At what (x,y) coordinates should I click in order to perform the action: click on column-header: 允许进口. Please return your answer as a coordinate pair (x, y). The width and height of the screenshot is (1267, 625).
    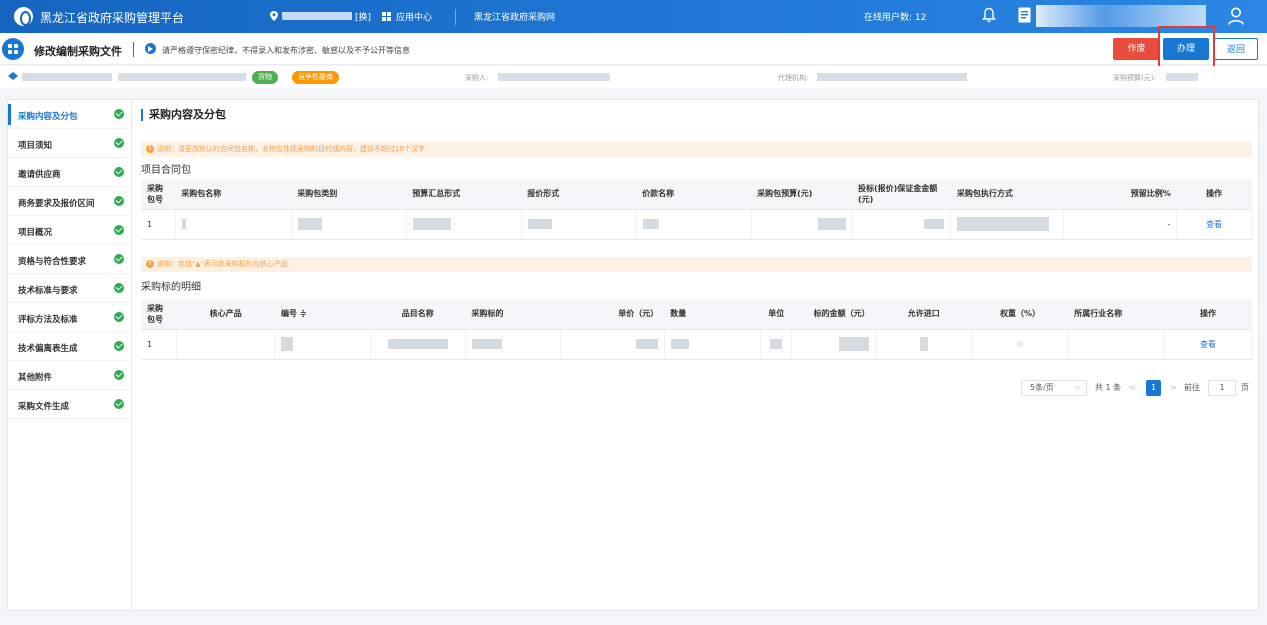
    Looking at the image, I should click on (923, 314).